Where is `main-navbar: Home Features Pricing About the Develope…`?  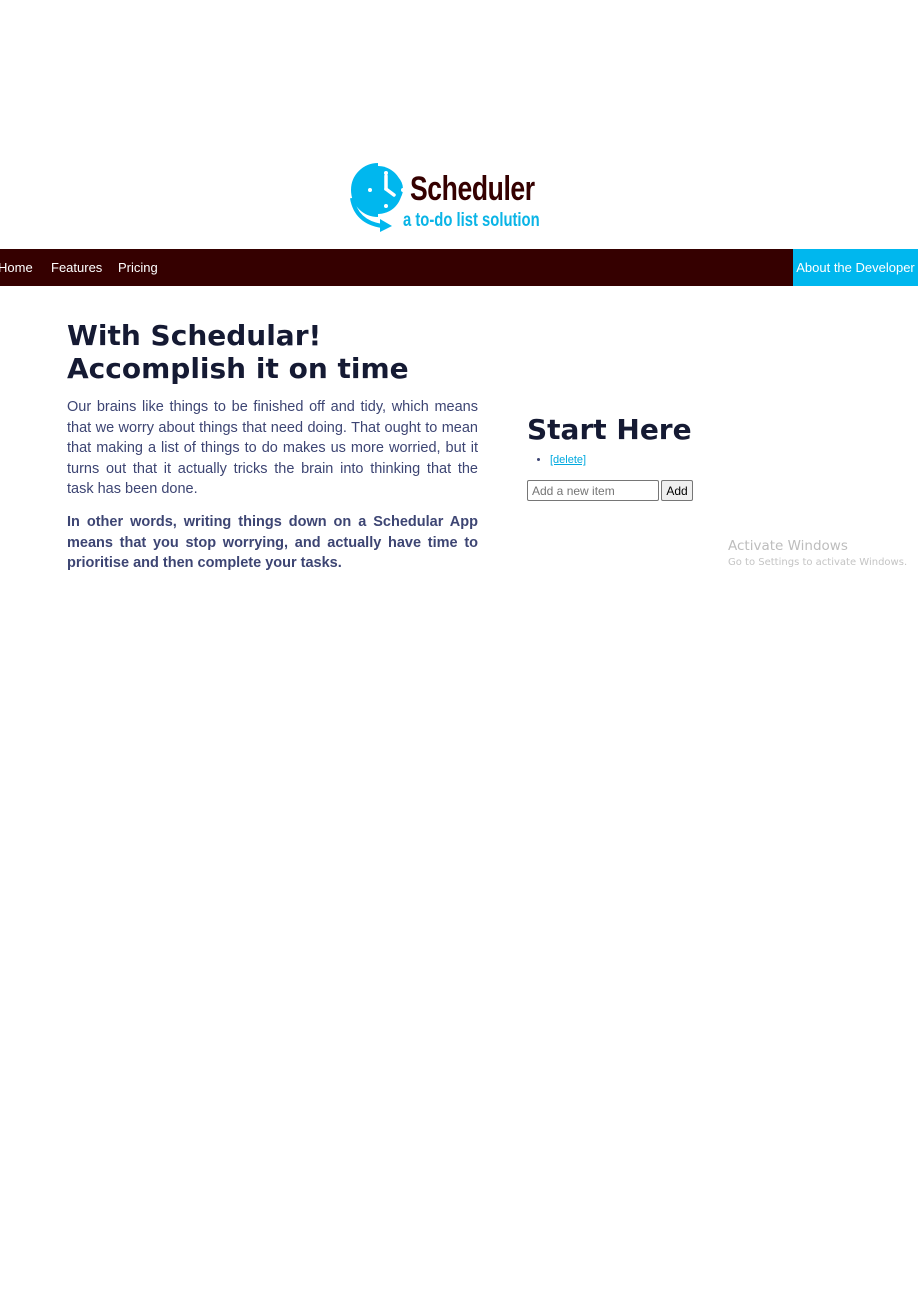
main-navbar: Home Features Pricing About the Develope… is located at coordinates (459, 267).